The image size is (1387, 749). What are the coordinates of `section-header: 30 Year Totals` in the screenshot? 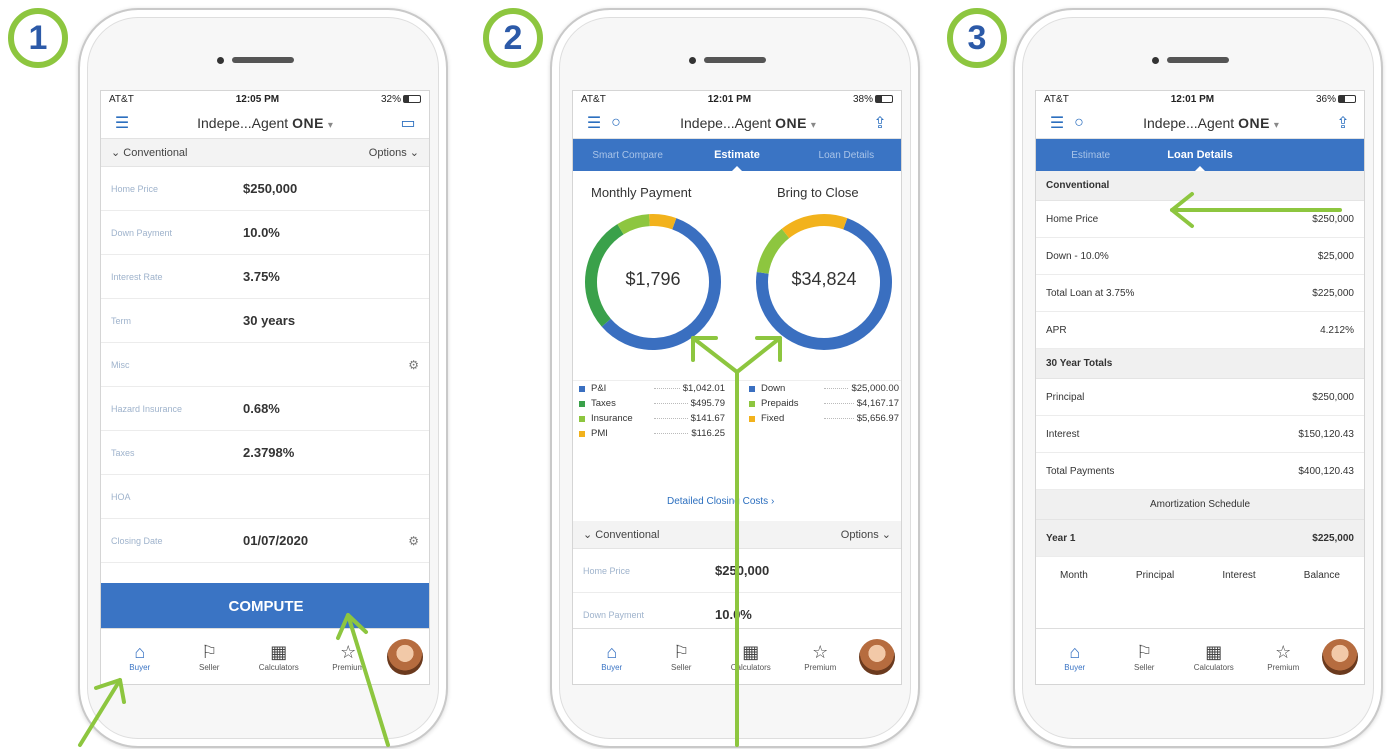 It's located at (1200, 364).